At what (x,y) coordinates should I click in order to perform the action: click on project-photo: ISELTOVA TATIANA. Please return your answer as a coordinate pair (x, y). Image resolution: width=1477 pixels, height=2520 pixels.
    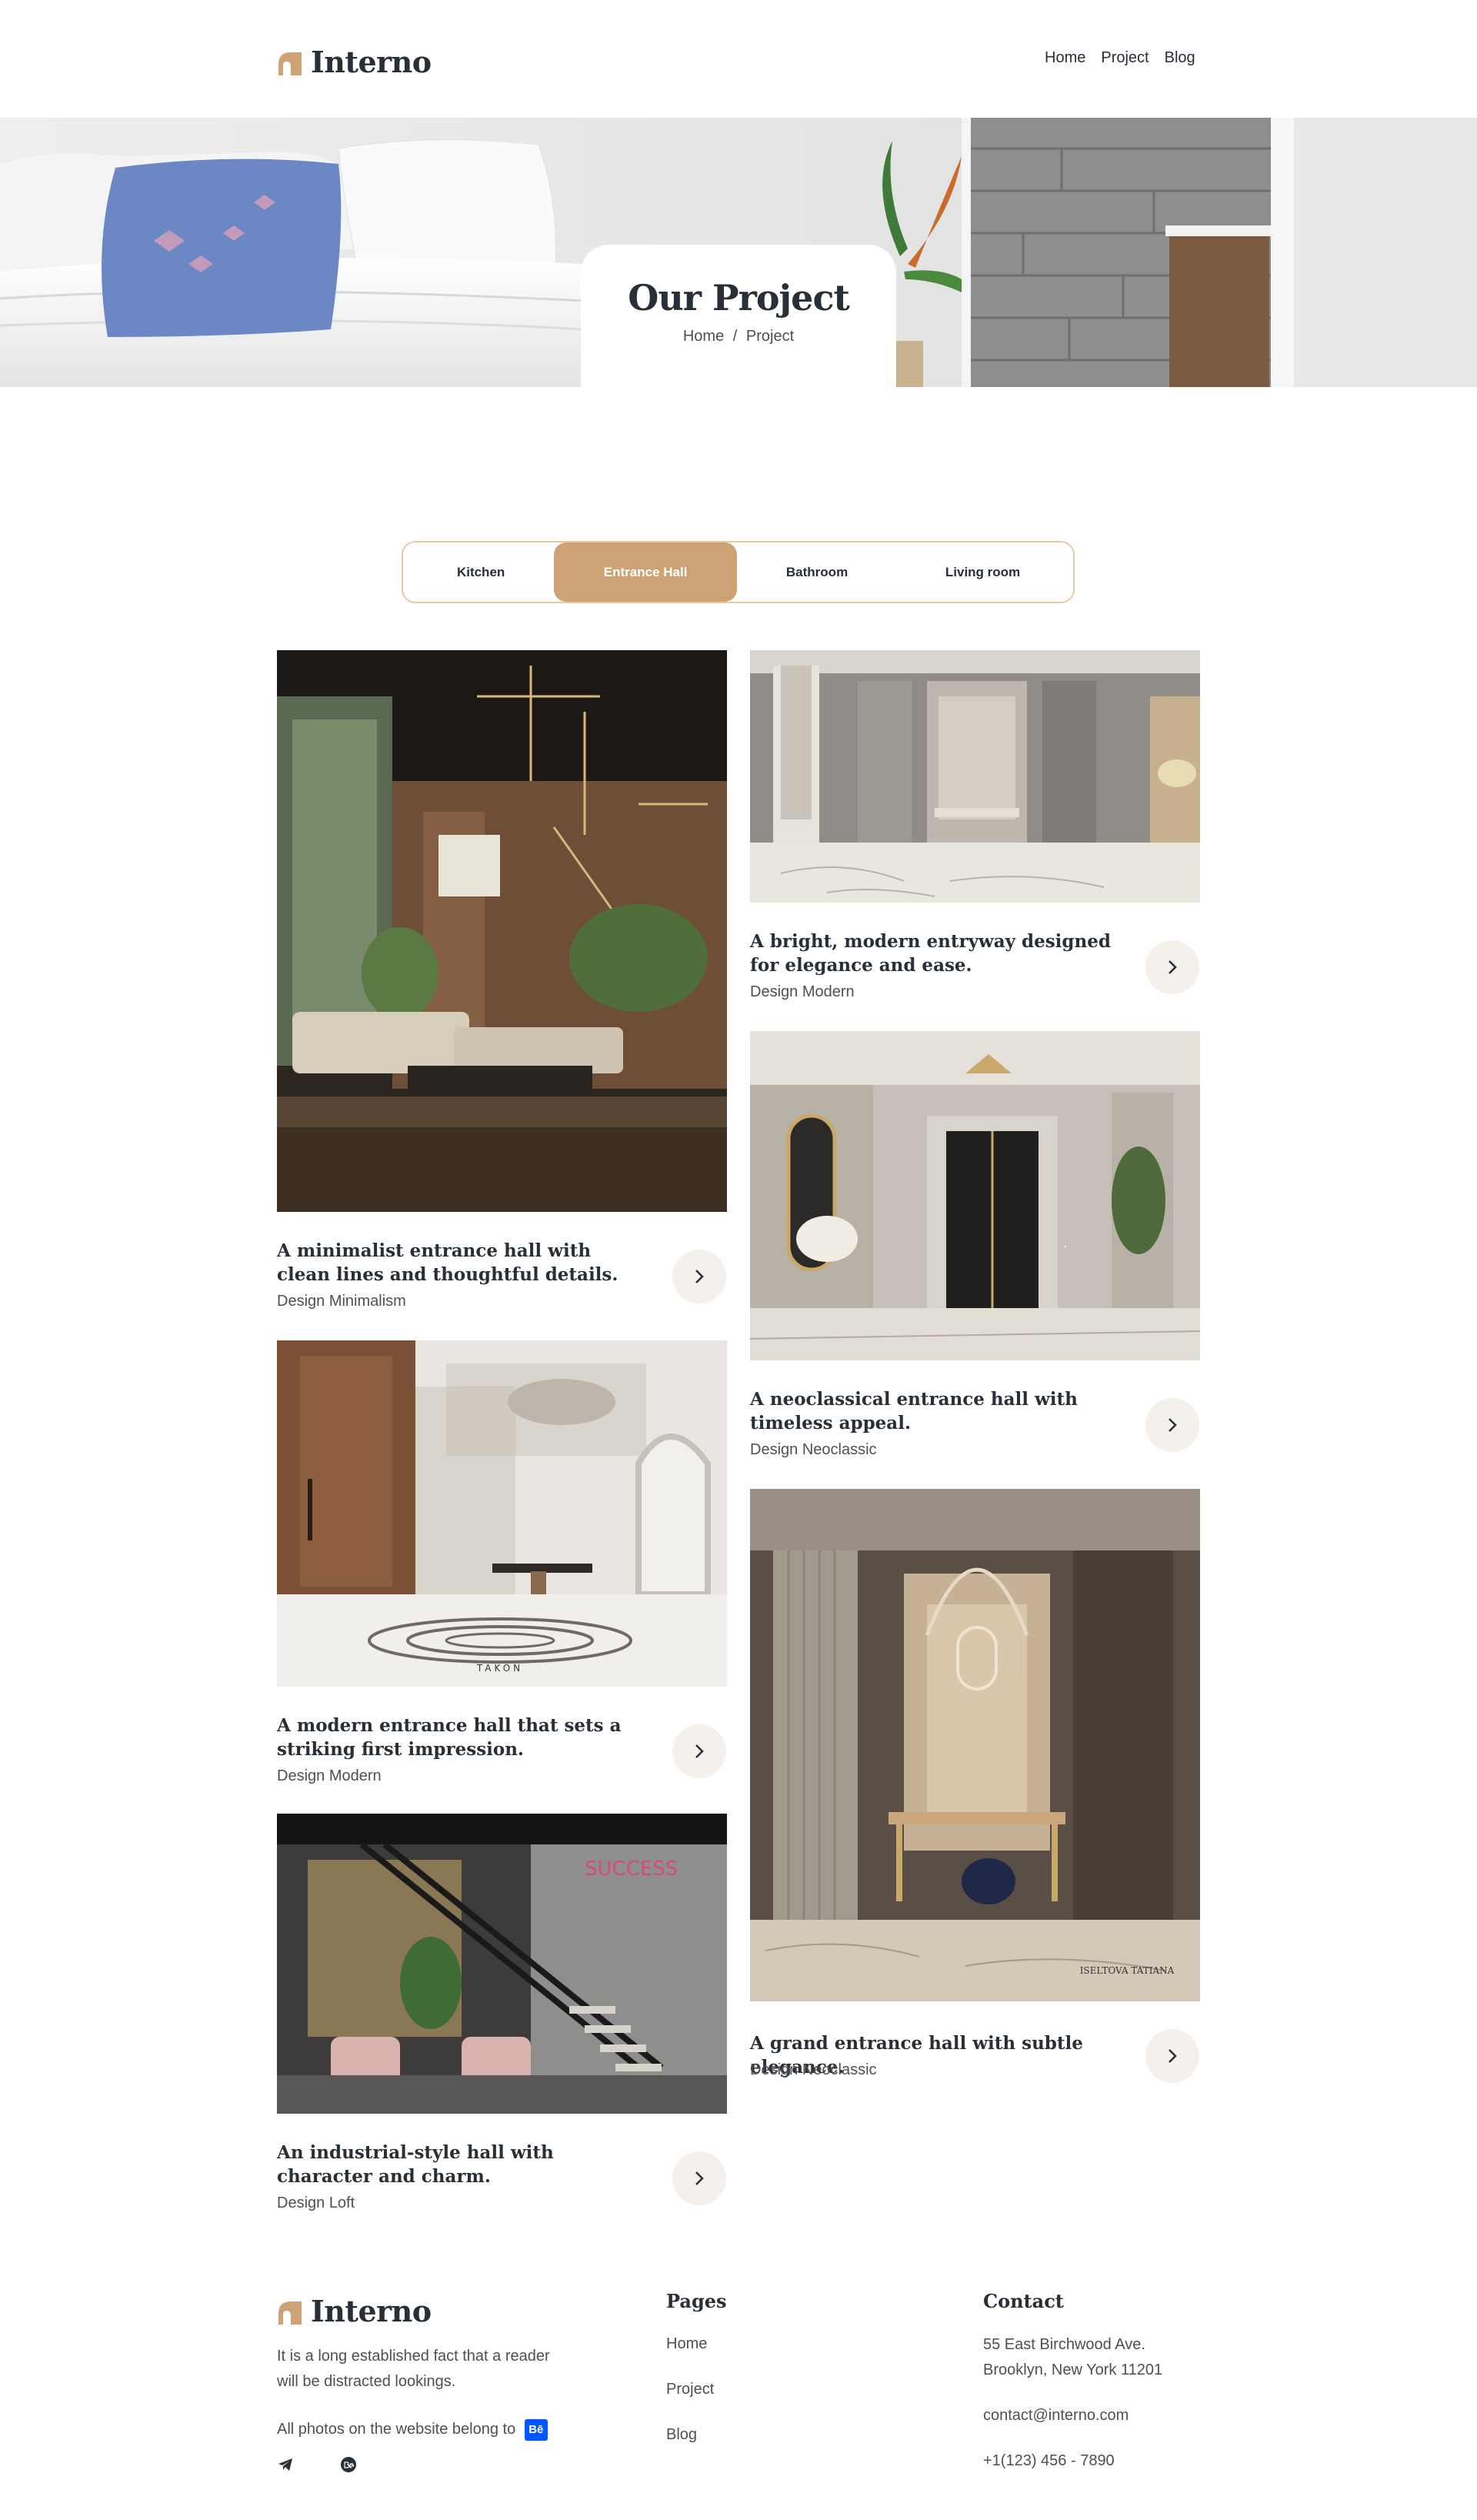
    Looking at the image, I should click on (975, 1745).